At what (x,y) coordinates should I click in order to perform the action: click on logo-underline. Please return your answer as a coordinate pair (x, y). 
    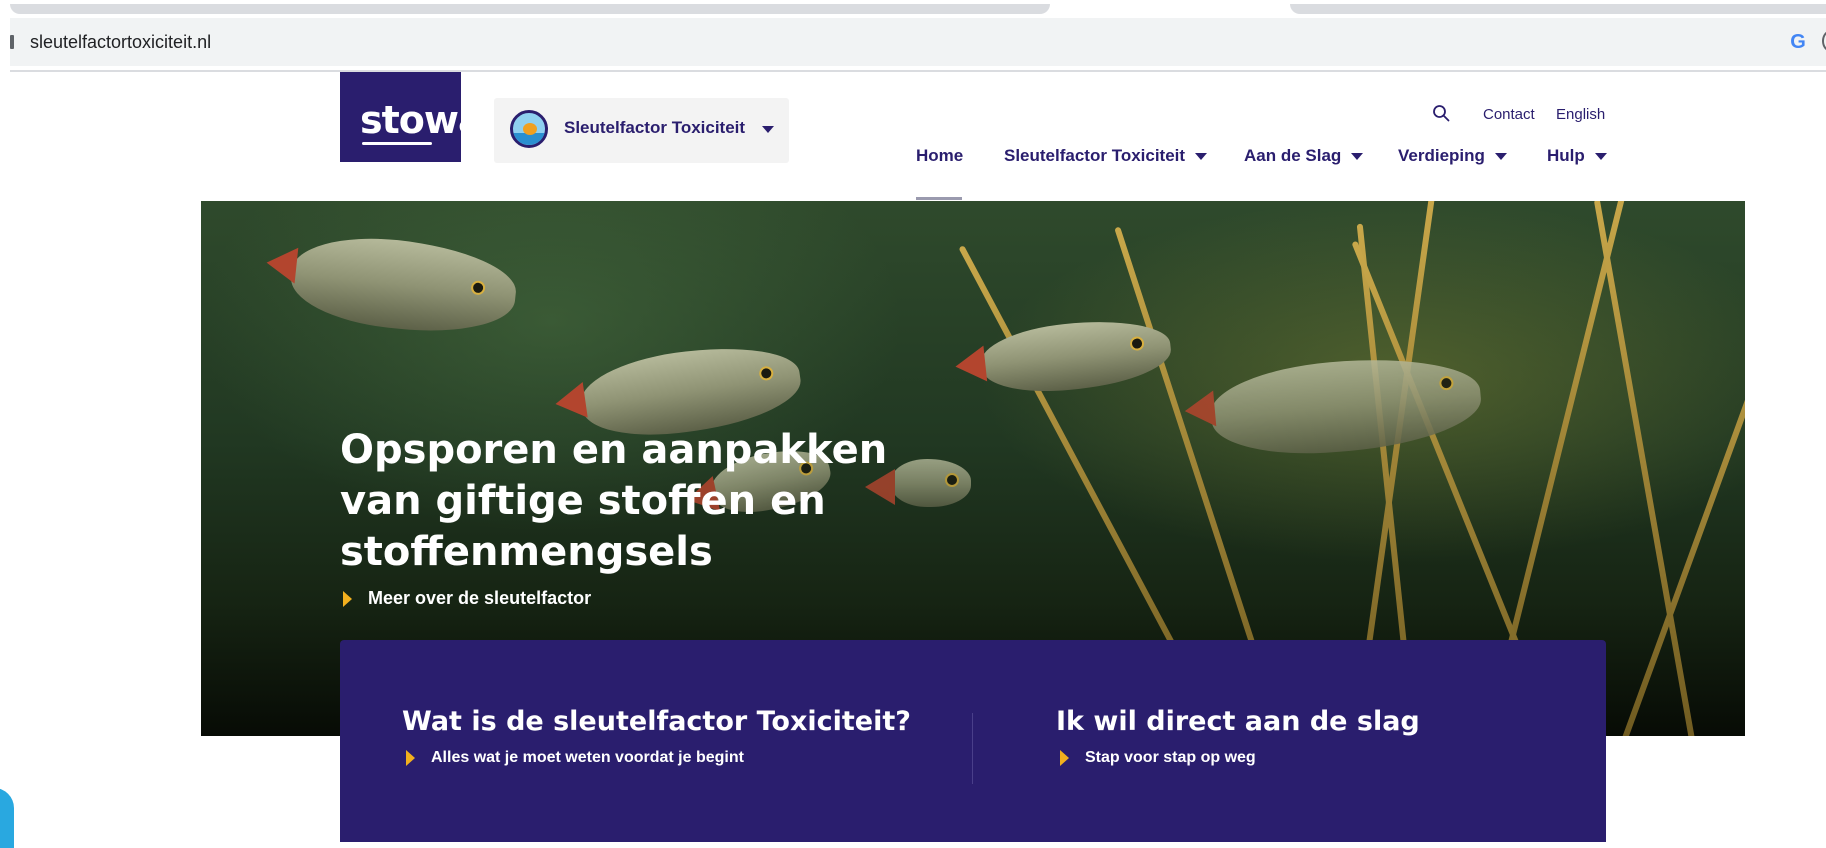
    Looking at the image, I should click on (397, 143).